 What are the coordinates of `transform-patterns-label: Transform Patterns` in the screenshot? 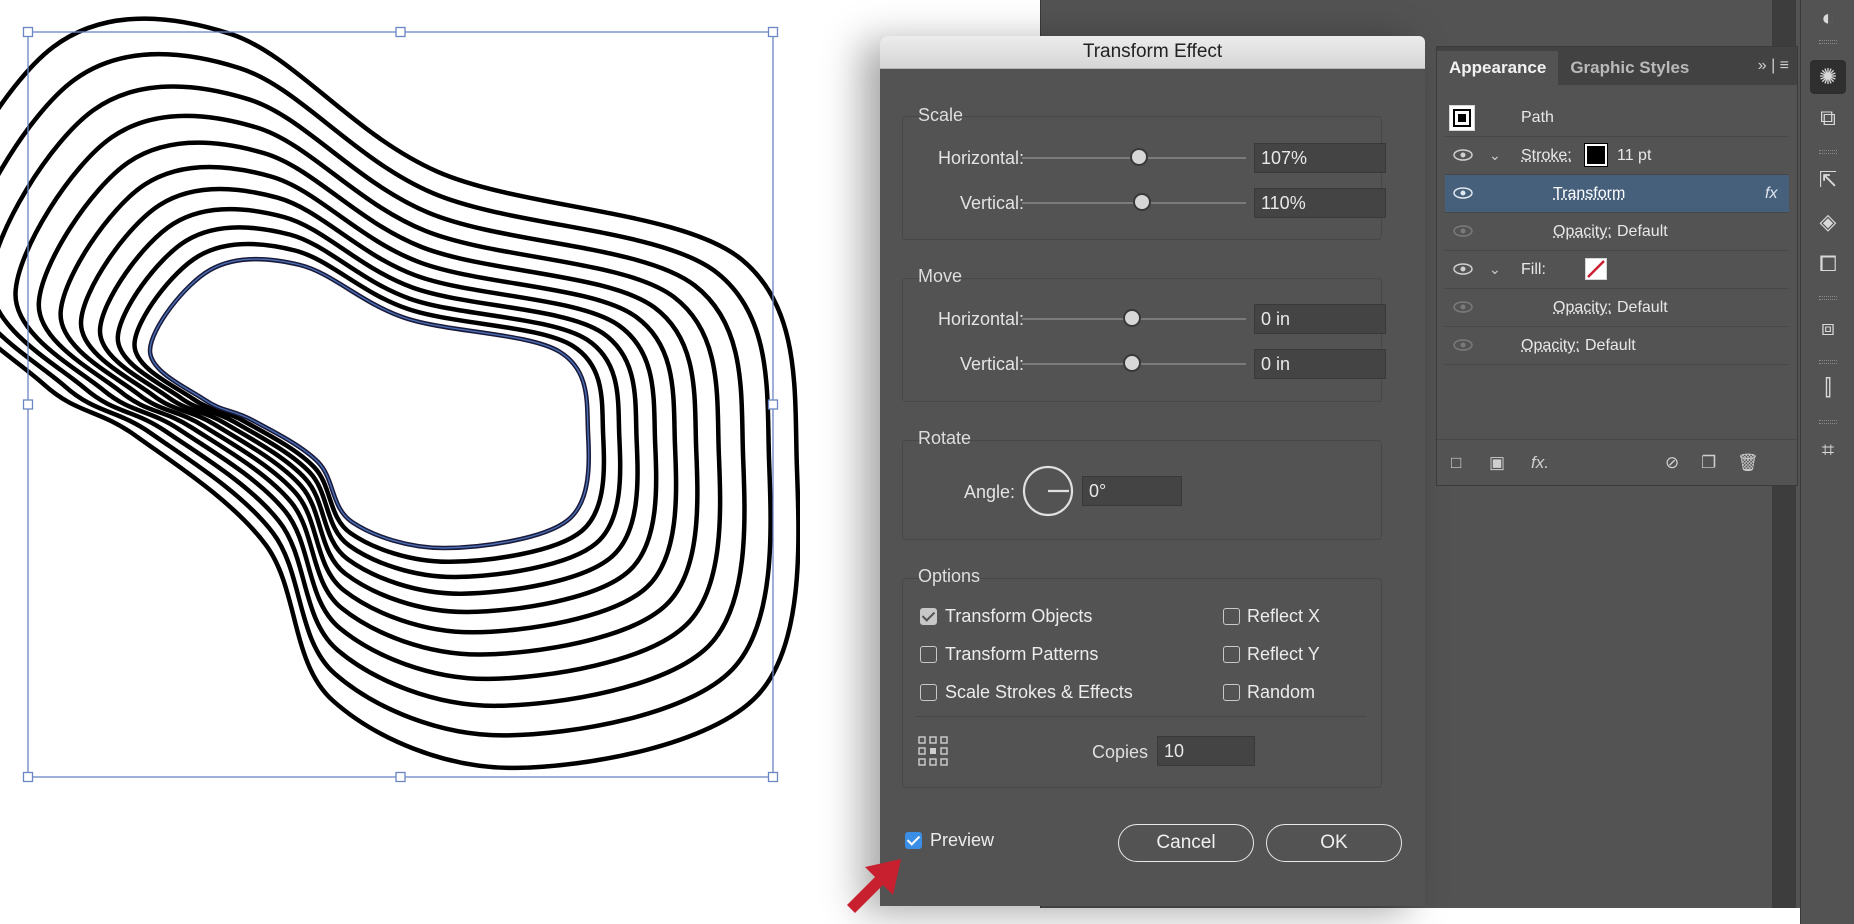 It's located at (1022, 654).